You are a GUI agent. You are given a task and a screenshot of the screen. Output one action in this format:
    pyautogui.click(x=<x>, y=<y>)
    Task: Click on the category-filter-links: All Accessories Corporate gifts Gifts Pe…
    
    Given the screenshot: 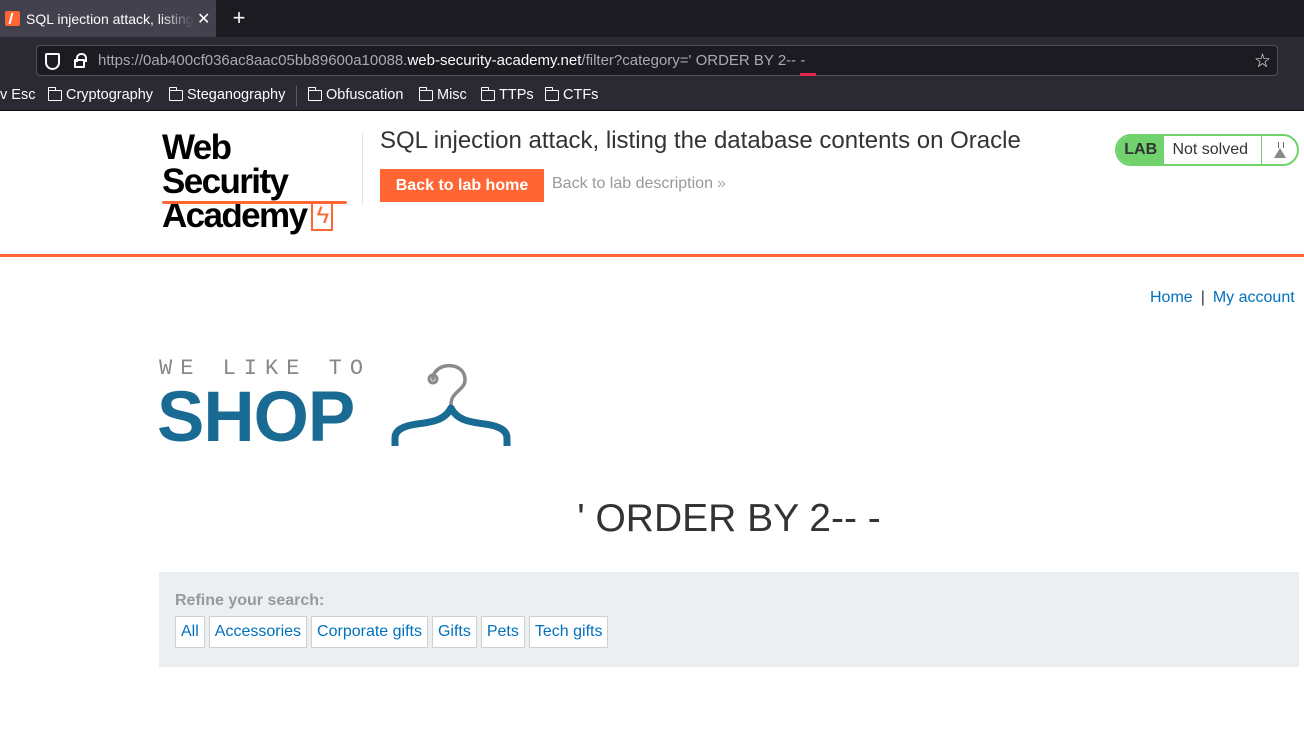 What is the action you would take?
    pyautogui.click(x=392, y=632)
    